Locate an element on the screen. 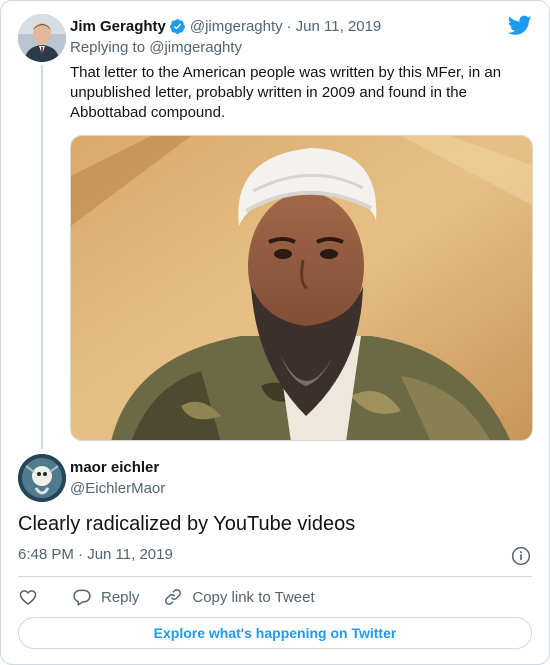 Image resolution: width=550 pixels, height=665 pixels. reply-button: Reply is located at coordinates (105, 597).